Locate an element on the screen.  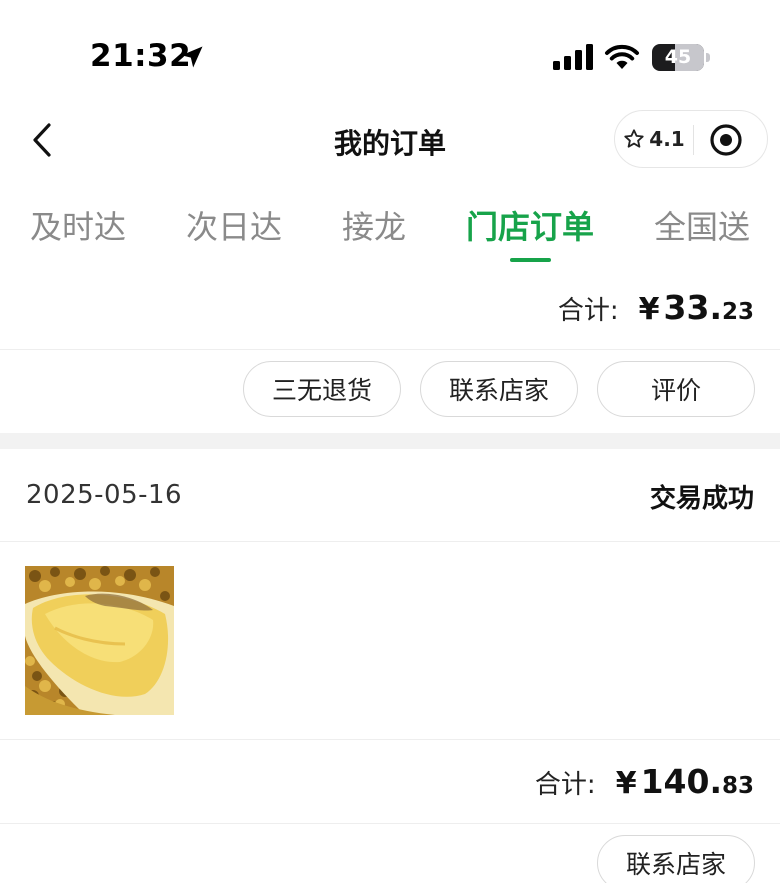
battery-cap is located at coordinates (708, 57).